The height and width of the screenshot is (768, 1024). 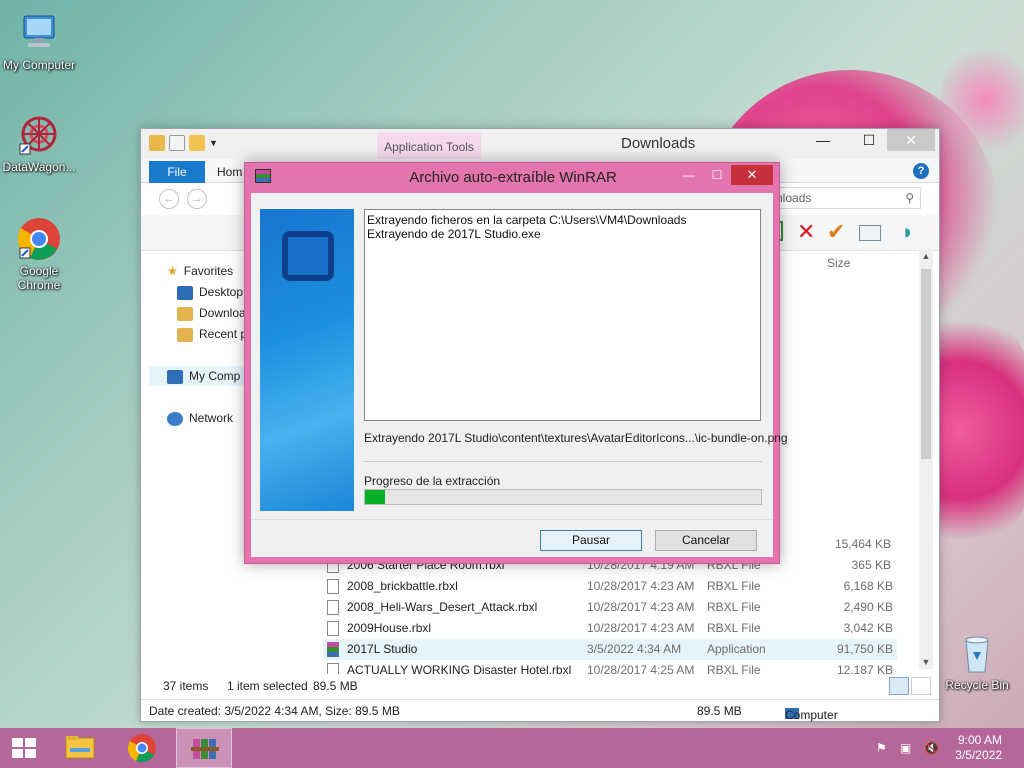 I want to click on winrar-icon, so click(x=205, y=749).